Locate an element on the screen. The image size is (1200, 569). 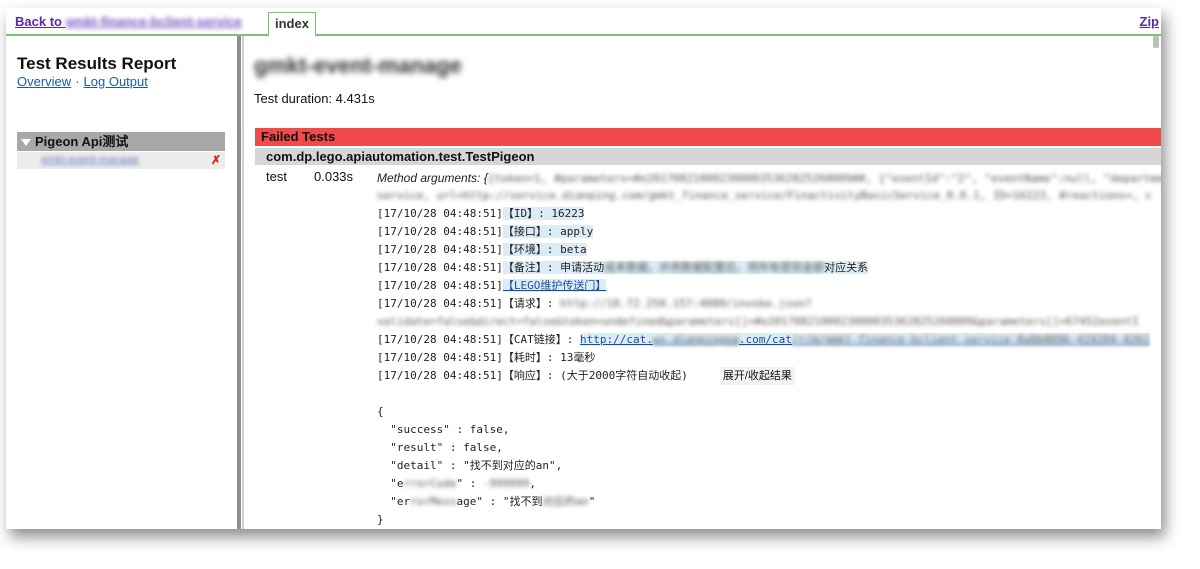
suite-item: gmkt-event-manage ✗ is located at coordinates (121, 160).